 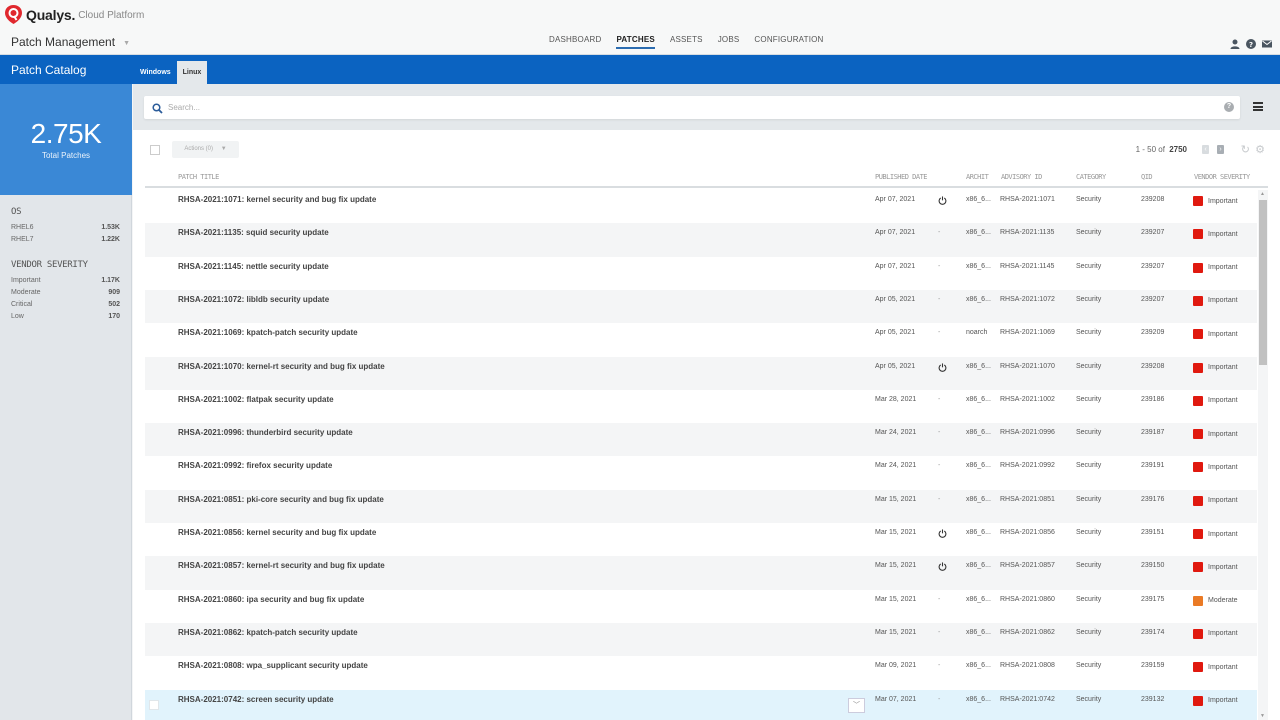 I want to click on col-architecture: ARCHIT, so click(x=977, y=177).